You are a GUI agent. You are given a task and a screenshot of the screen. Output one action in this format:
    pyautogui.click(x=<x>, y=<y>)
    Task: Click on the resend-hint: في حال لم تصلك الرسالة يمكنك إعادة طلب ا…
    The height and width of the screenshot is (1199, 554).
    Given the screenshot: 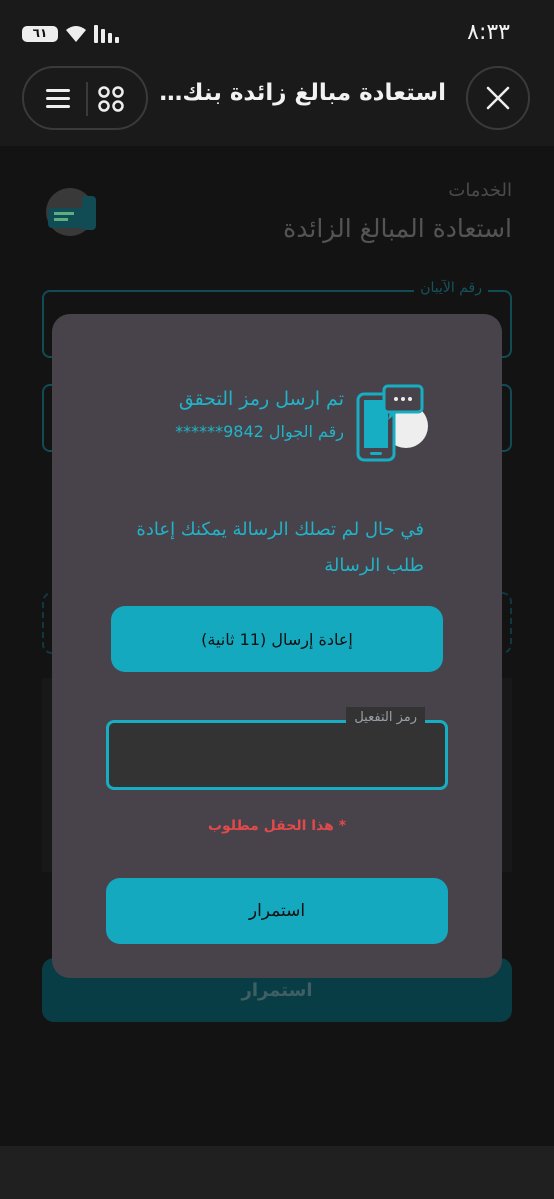 What is the action you would take?
    pyautogui.click(x=280, y=547)
    